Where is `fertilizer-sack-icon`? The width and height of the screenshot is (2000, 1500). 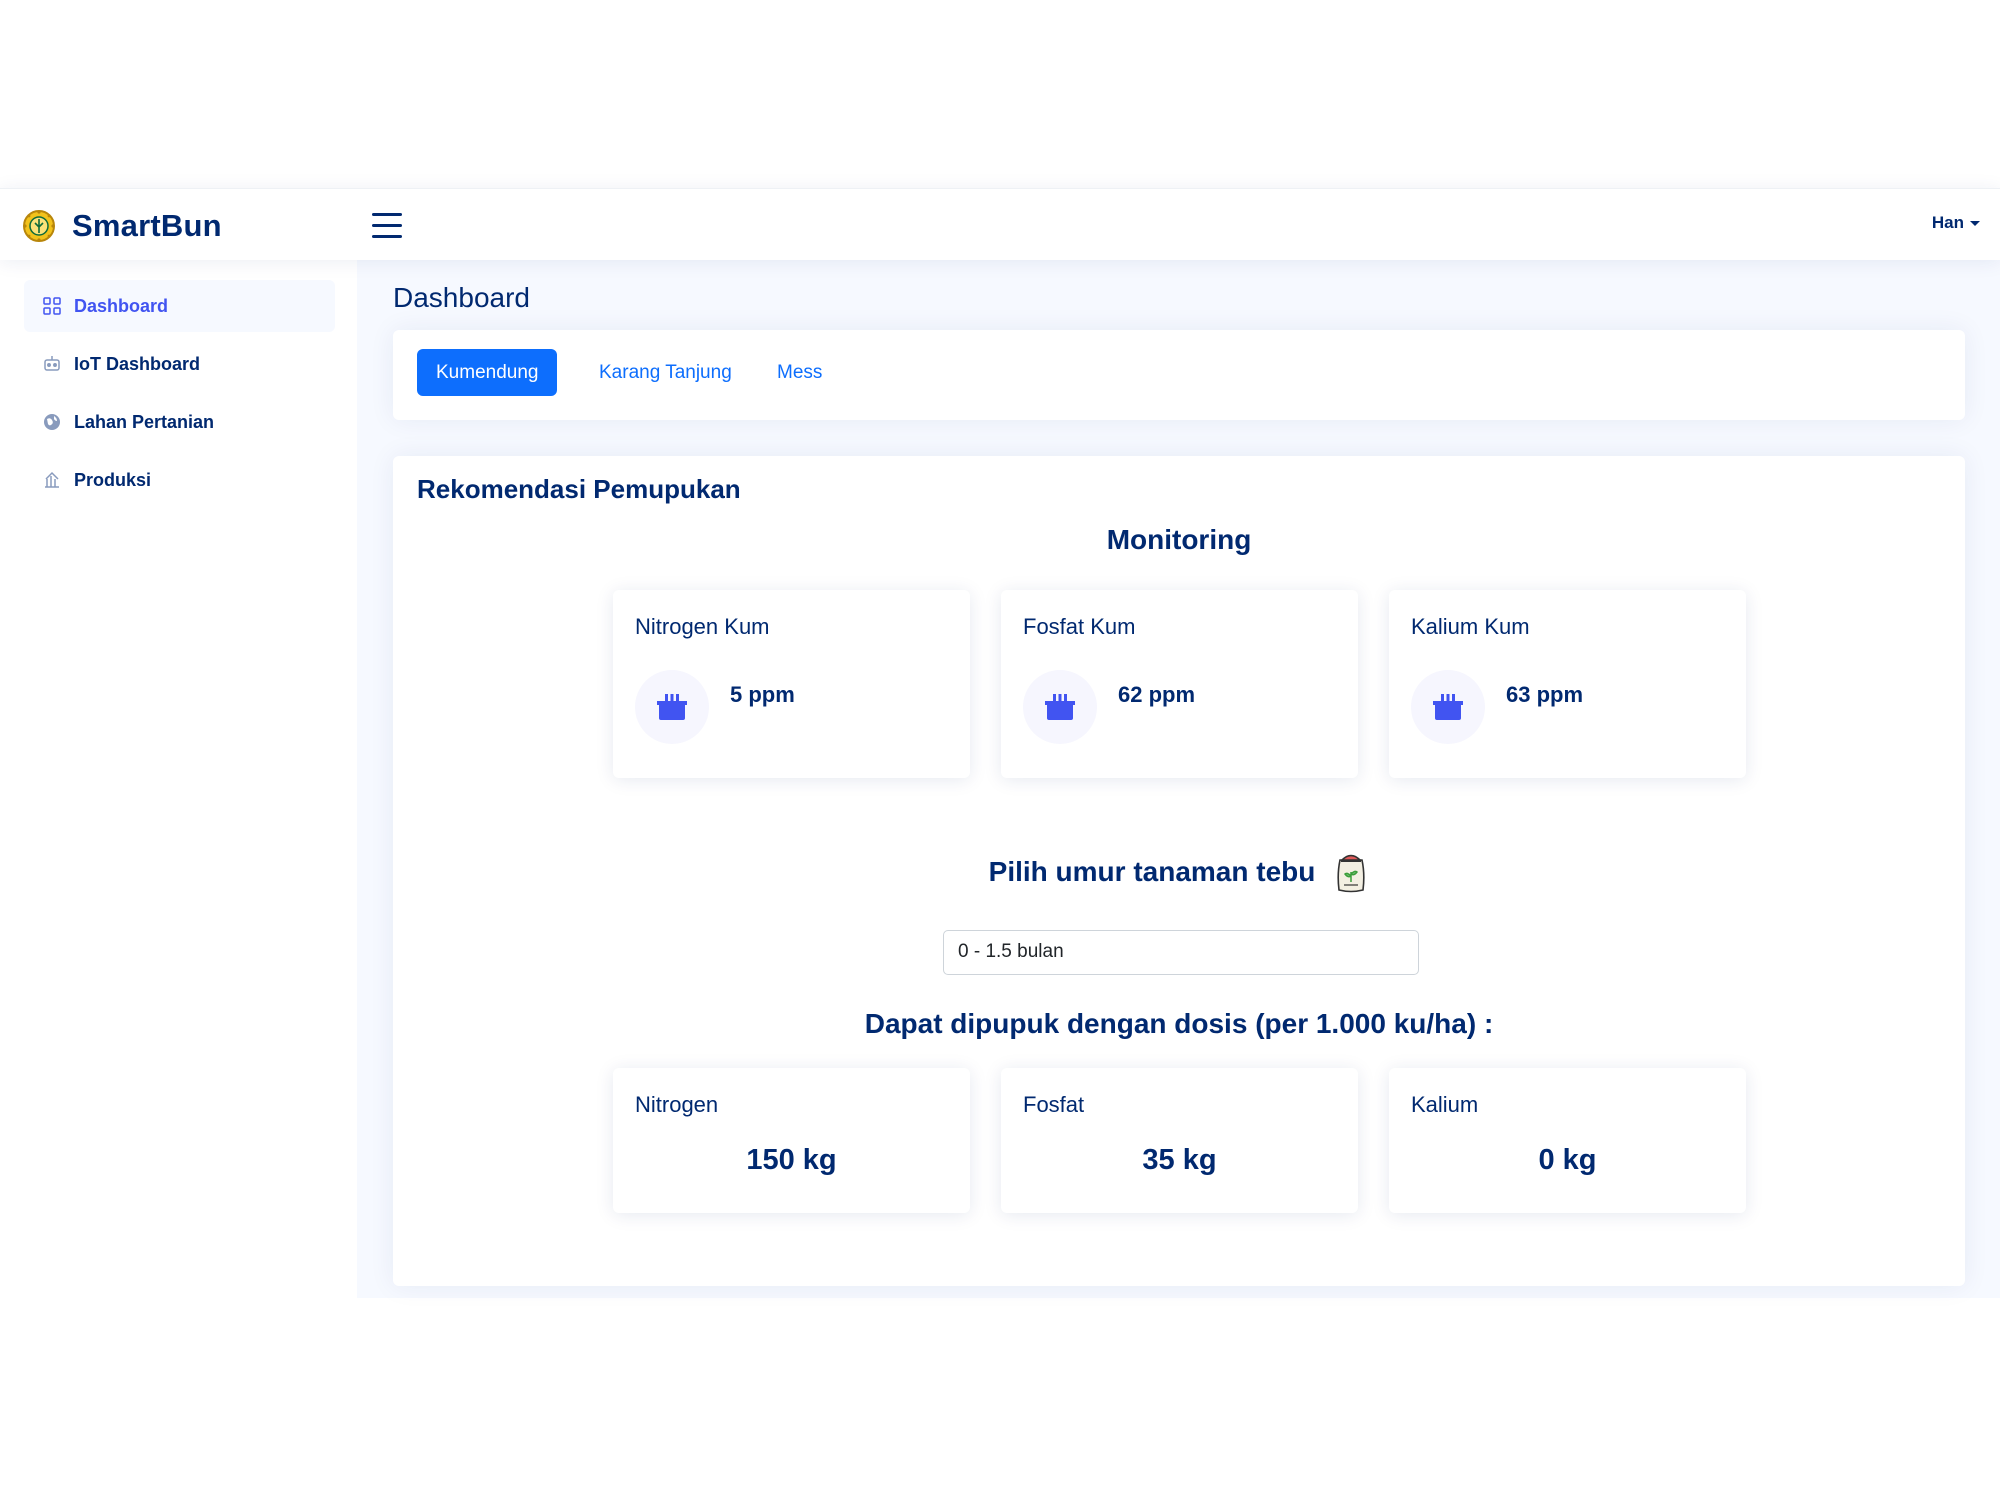
fertilizer-sack-icon is located at coordinates (1351, 873).